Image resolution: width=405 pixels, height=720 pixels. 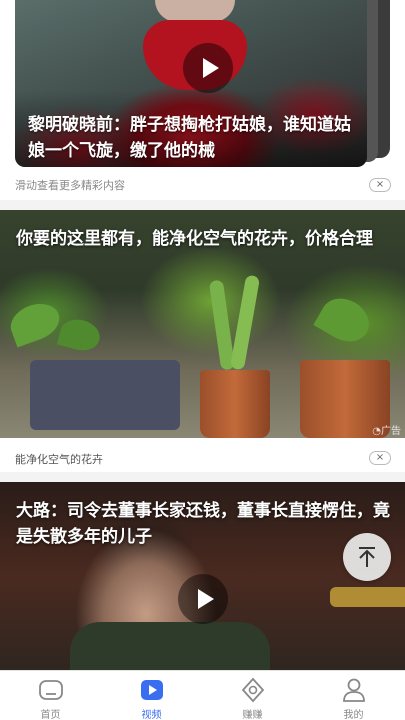 I want to click on swipe-hint-text: 滑动查看更多精彩内容, so click(x=70, y=185).